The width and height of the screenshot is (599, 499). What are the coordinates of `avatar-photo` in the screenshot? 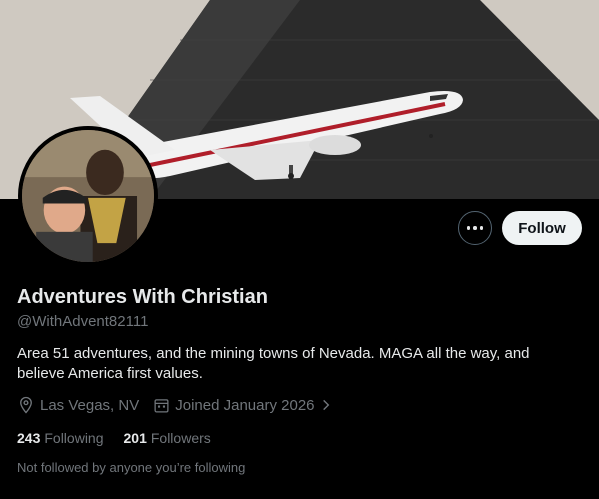 It's located at (88, 196).